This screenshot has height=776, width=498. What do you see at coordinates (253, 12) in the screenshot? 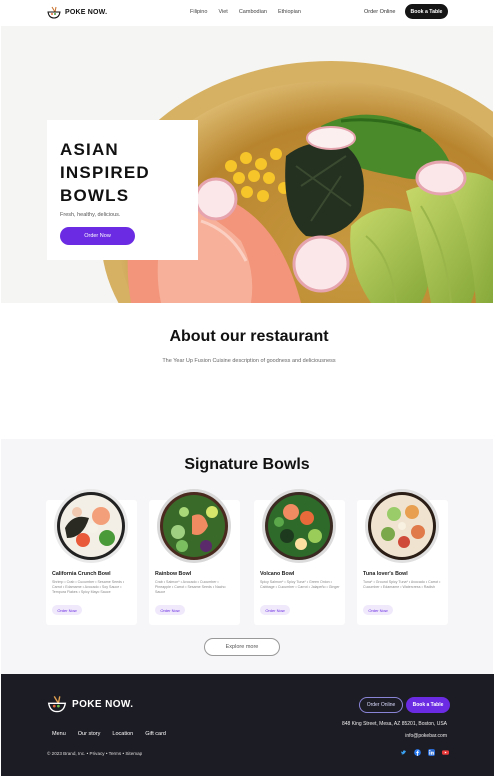
I see `nav-item-cambodian: Cambodian` at bounding box center [253, 12].